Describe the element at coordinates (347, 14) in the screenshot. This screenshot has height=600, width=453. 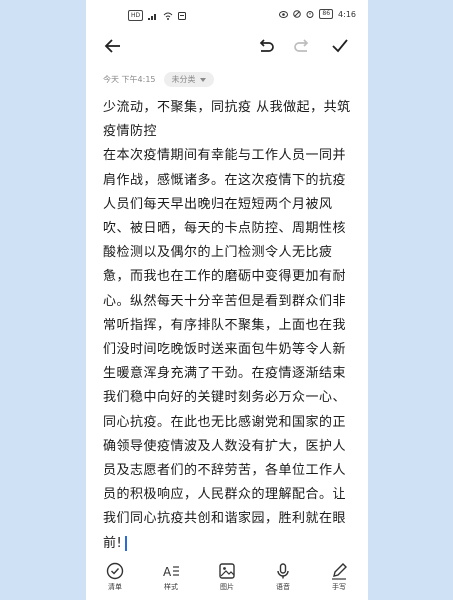
I see `status-time: 4:16` at that location.